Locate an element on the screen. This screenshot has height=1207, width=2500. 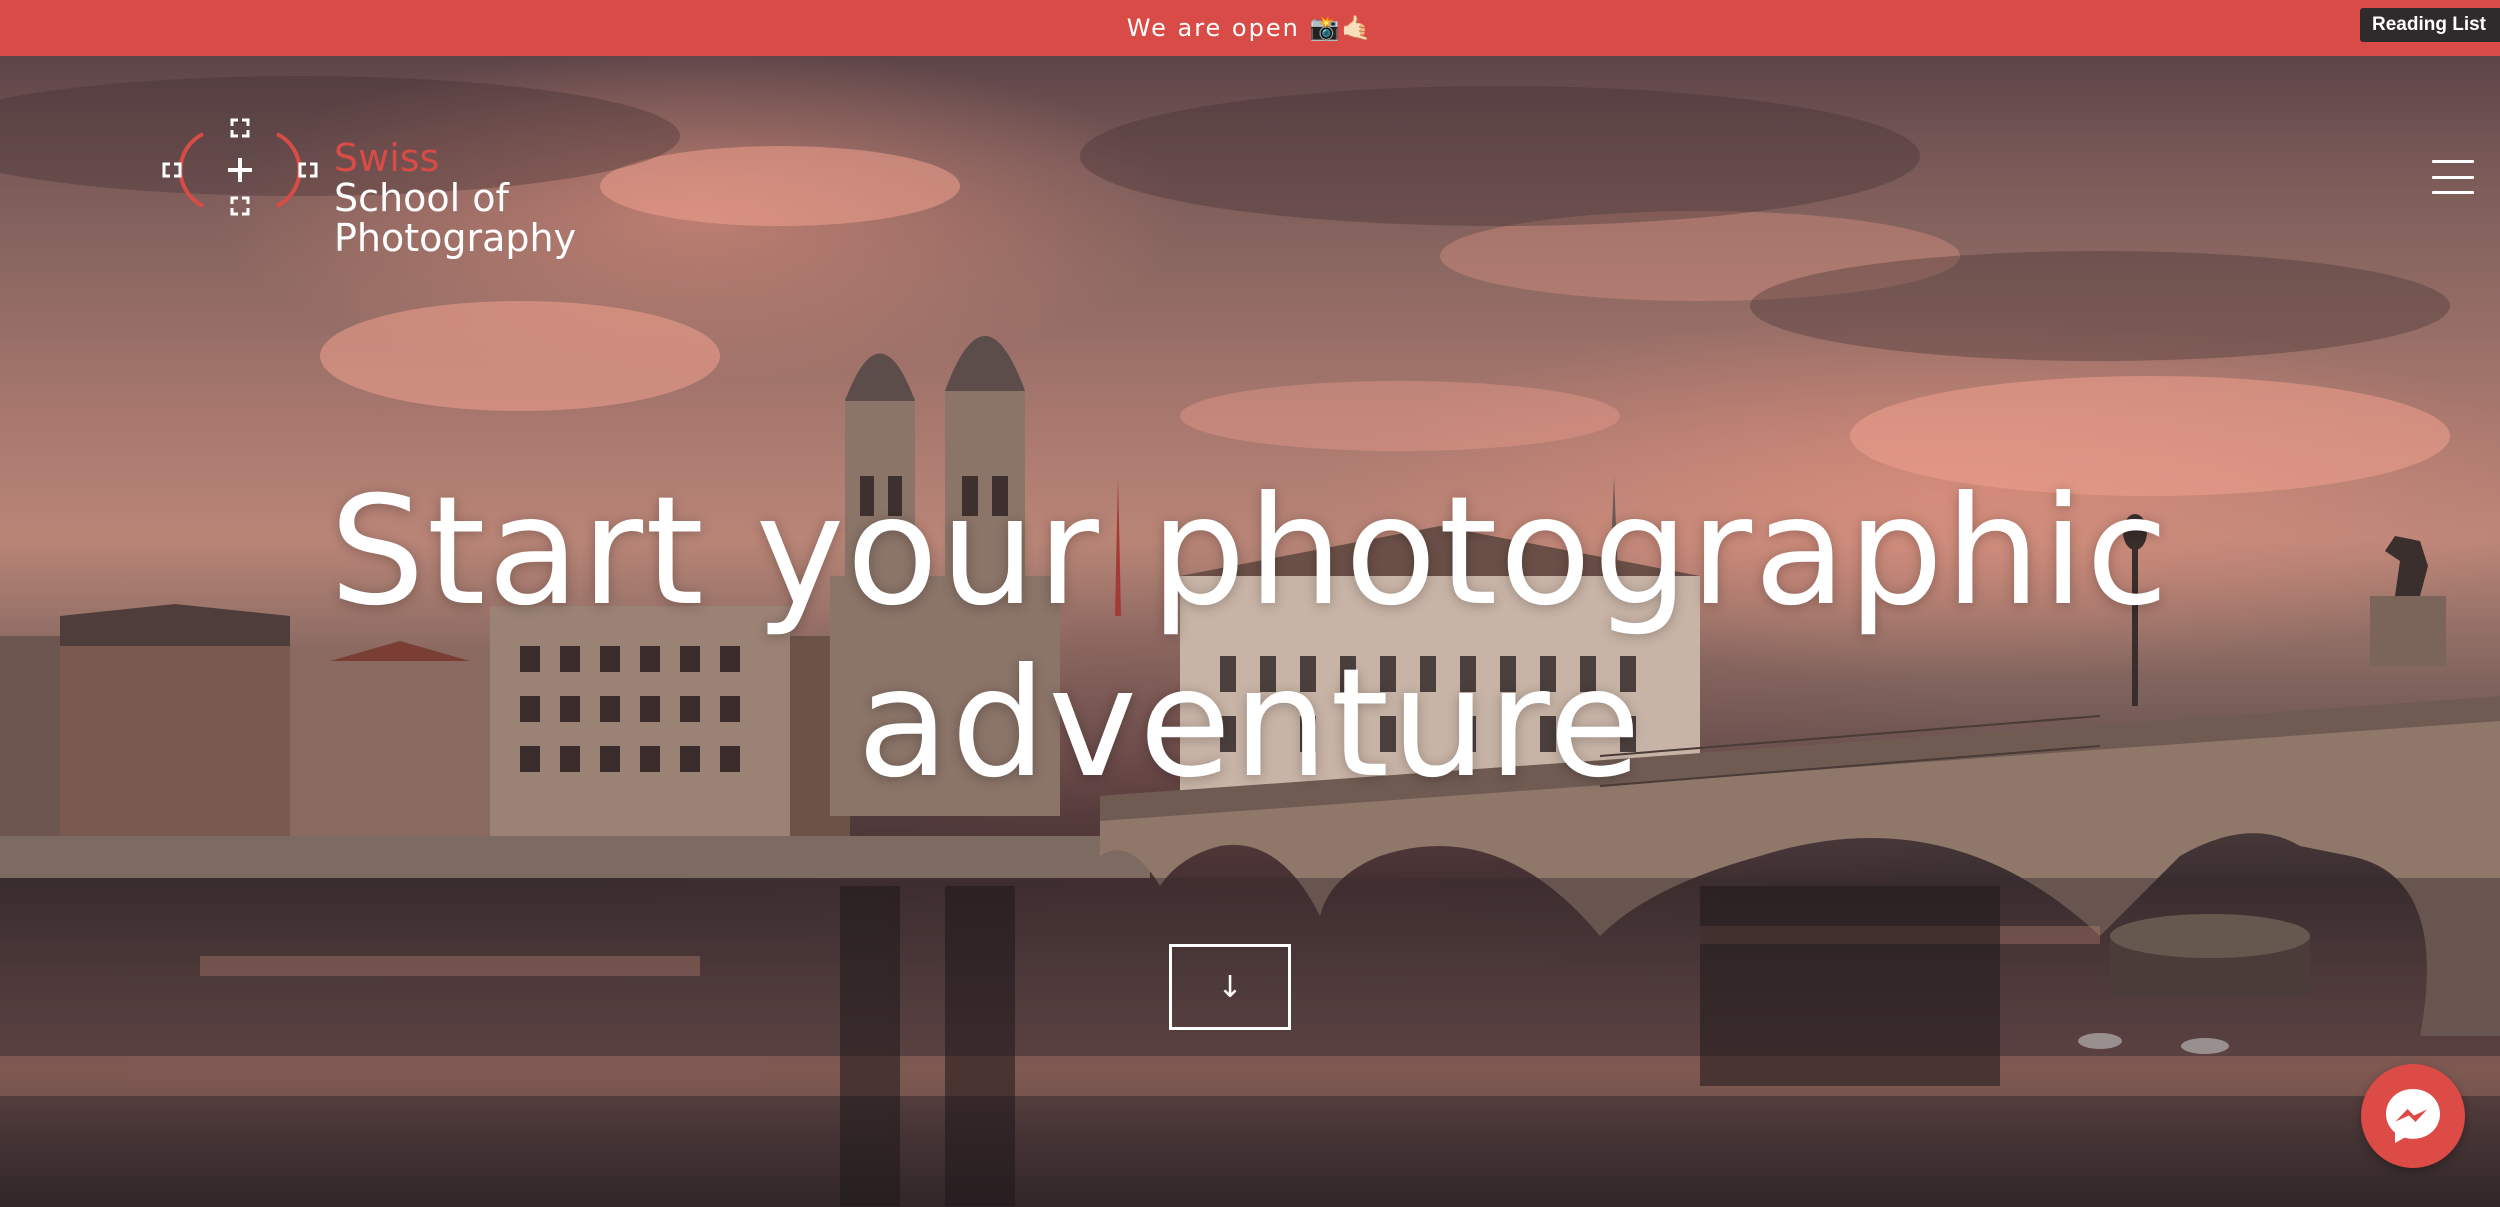
brand-name: Swiss School of Photography is located at coordinates (455, 198).